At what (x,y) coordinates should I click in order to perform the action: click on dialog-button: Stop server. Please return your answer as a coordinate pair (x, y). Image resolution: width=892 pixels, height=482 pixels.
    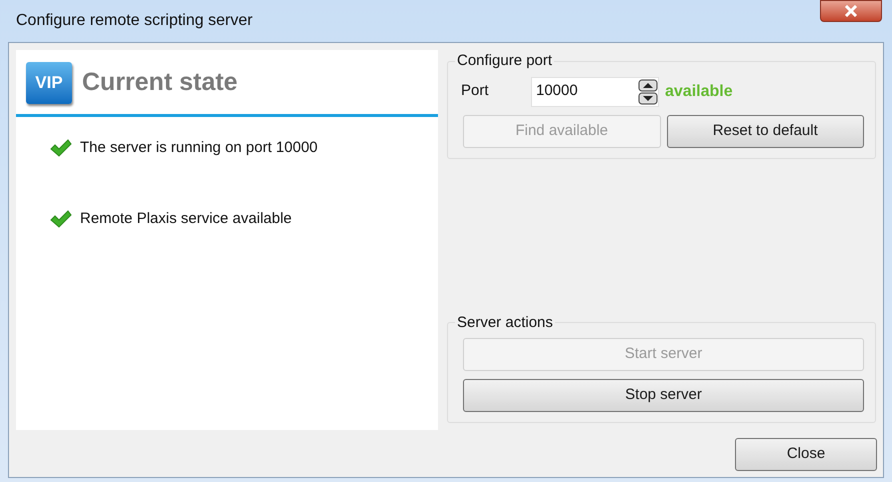
    Looking at the image, I should click on (663, 395).